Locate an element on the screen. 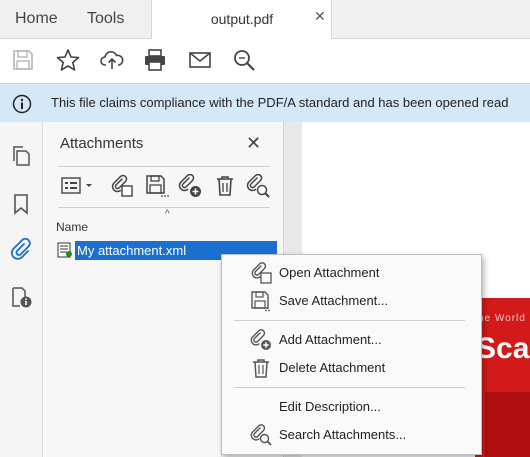 The height and width of the screenshot is (457, 530). menu-item-open-attachment: Open Attachment is located at coordinates (329, 272).